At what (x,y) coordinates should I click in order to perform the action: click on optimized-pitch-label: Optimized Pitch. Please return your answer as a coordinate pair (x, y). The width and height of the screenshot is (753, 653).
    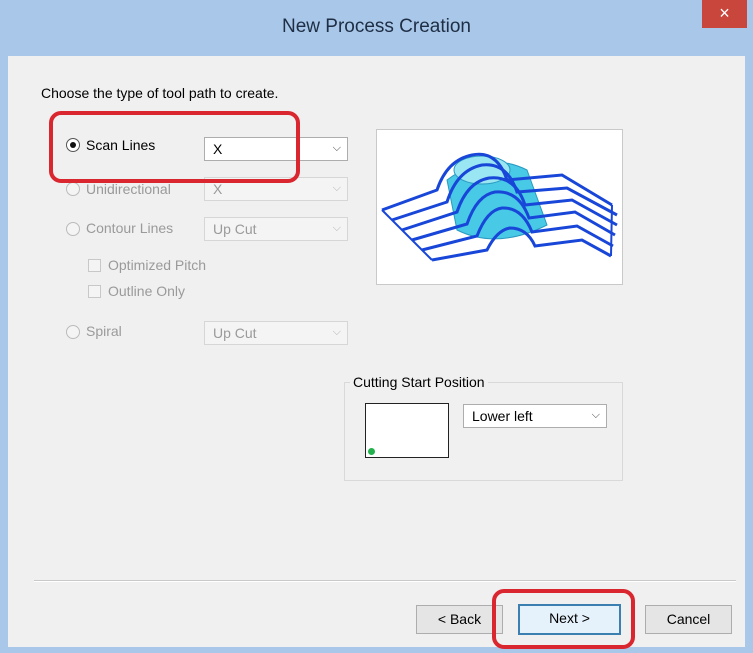
    Looking at the image, I should click on (157, 265).